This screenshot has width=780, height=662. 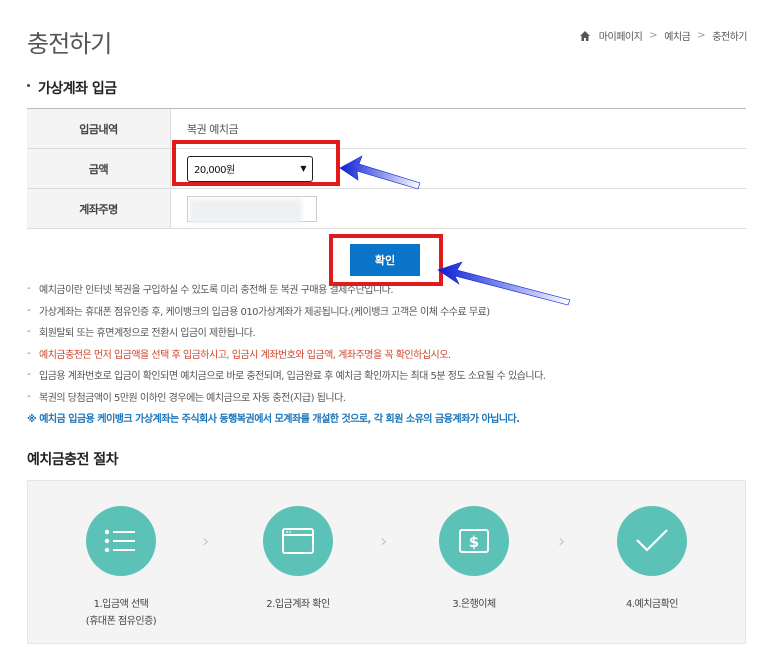 What do you see at coordinates (677, 35) in the screenshot?
I see `breadcrumb-item-deposit: 예치금` at bounding box center [677, 35].